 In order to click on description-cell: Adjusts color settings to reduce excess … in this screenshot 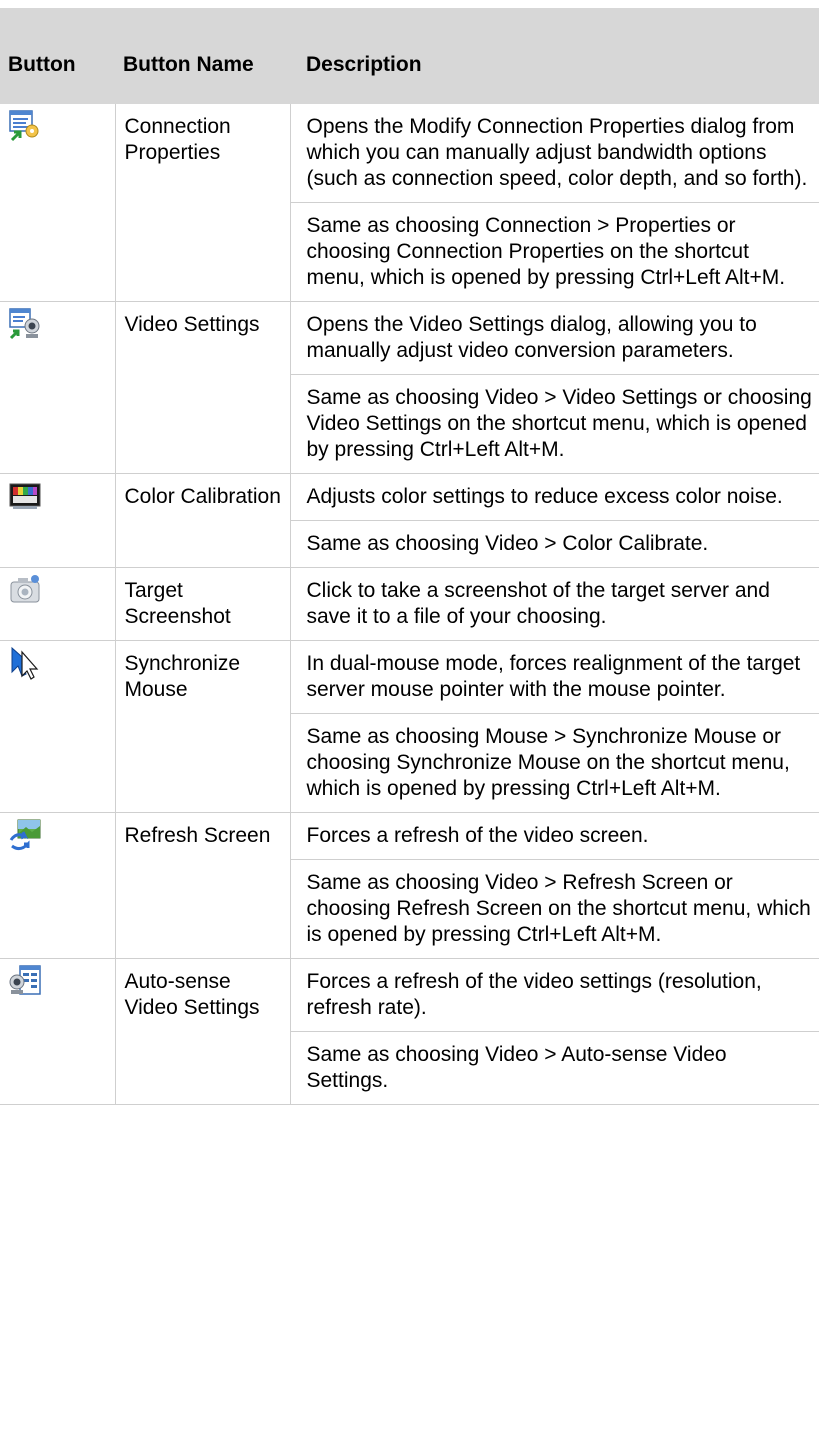, I will do `click(554, 520)`.